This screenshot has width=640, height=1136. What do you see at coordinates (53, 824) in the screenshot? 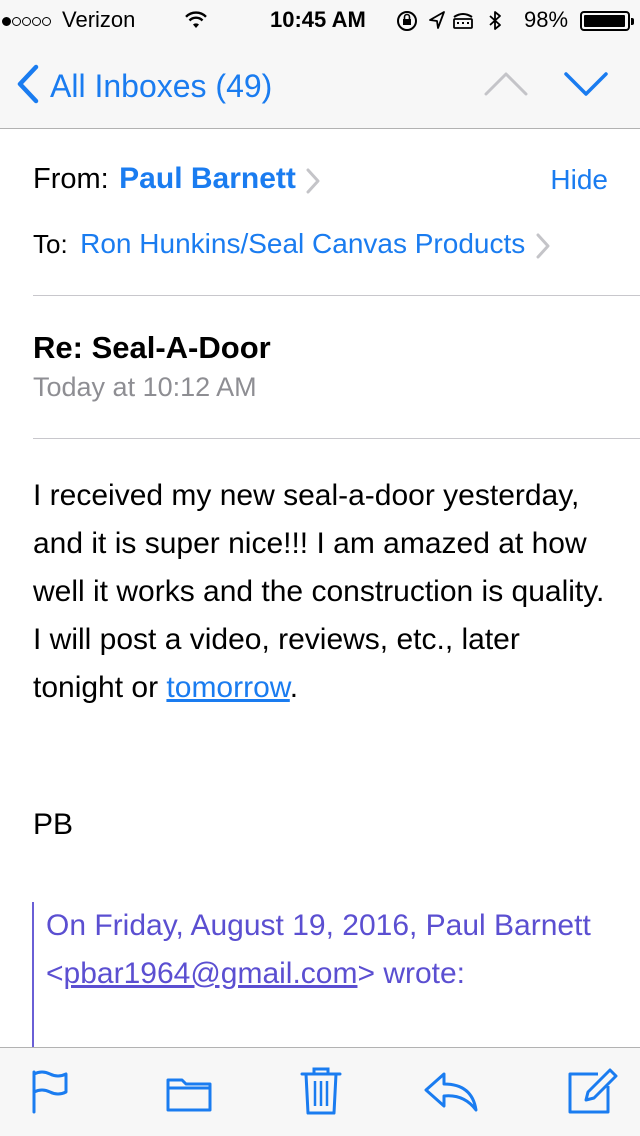
I see `signature: PB` at bounding box center [53, 824].